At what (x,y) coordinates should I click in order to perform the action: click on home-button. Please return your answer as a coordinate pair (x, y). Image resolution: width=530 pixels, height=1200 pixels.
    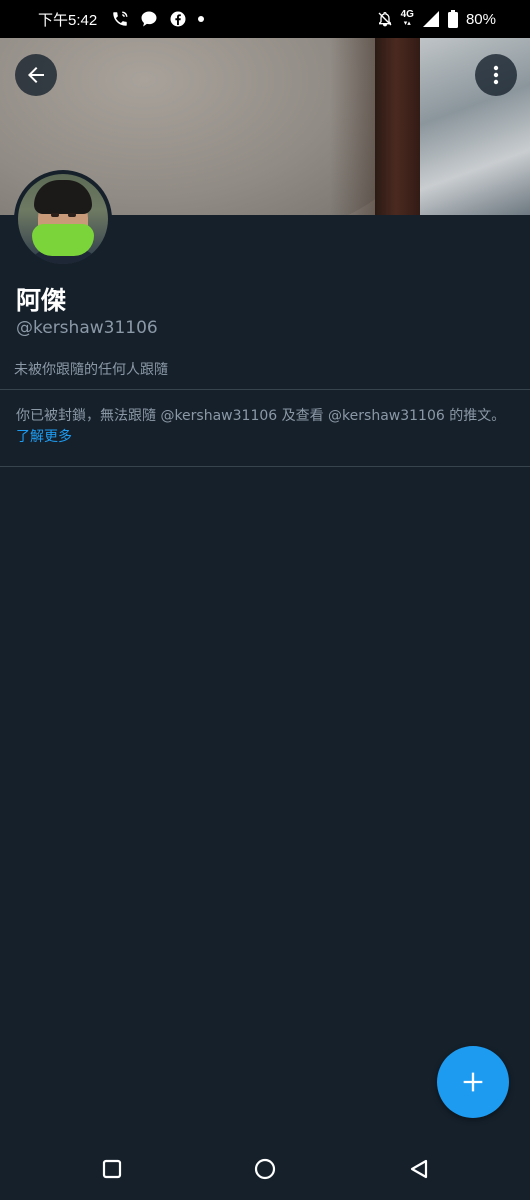
    Looking at the image, I should click on (265, 1169).